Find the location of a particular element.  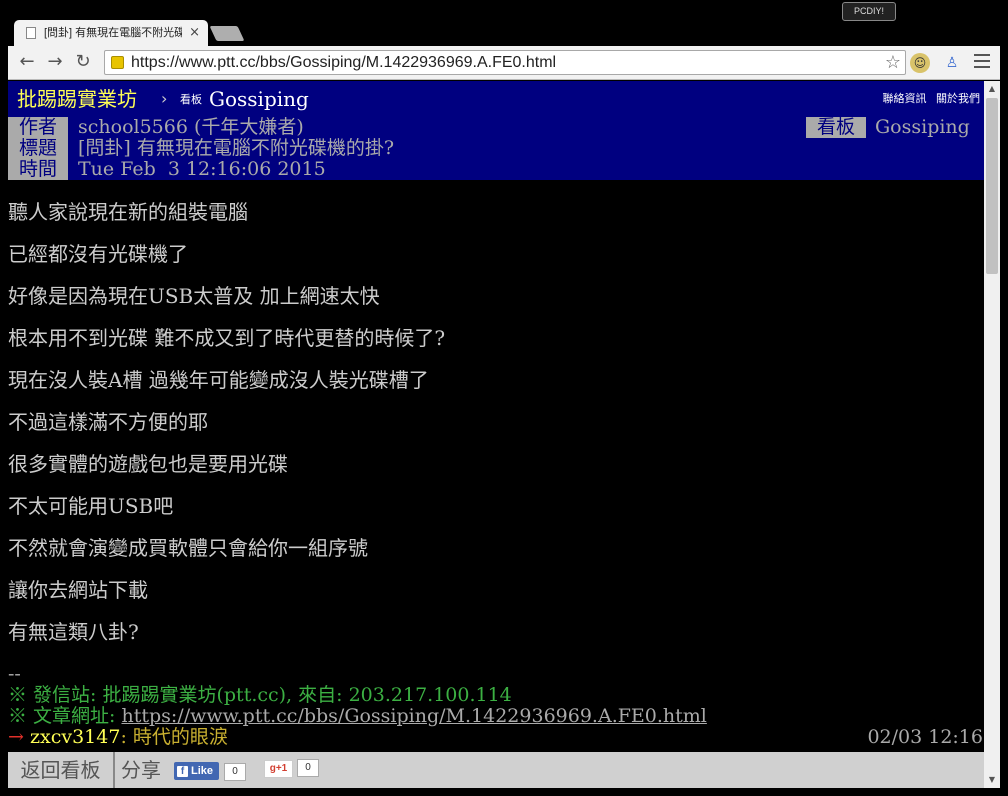

signature-dashes: -- is located at coordinates (14, 674).